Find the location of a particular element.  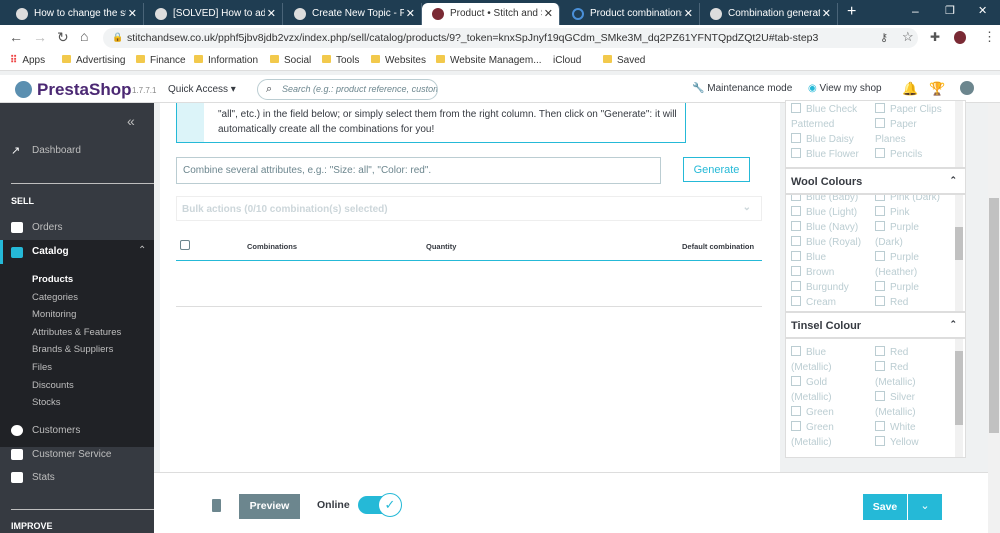

attribute-option: Blue (Light) is located at coordinates (833, 212).